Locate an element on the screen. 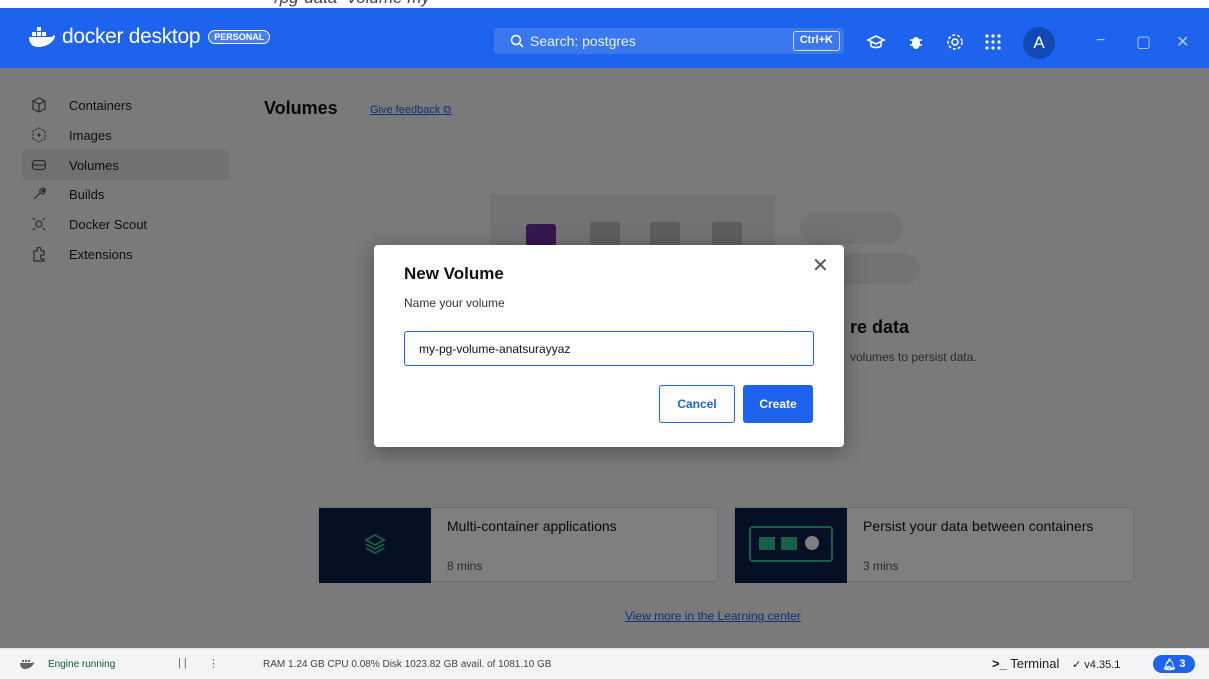 The width and height of the screenshot is (1209, 679). pause-icon: | | is located at coordinates (182, 663).